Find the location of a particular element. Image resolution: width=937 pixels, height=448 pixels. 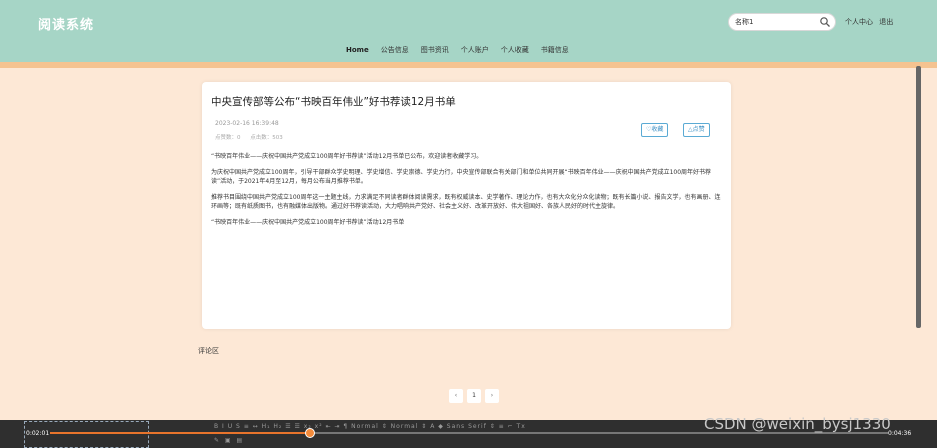

header-stripe is located at coordinates (468, 65).